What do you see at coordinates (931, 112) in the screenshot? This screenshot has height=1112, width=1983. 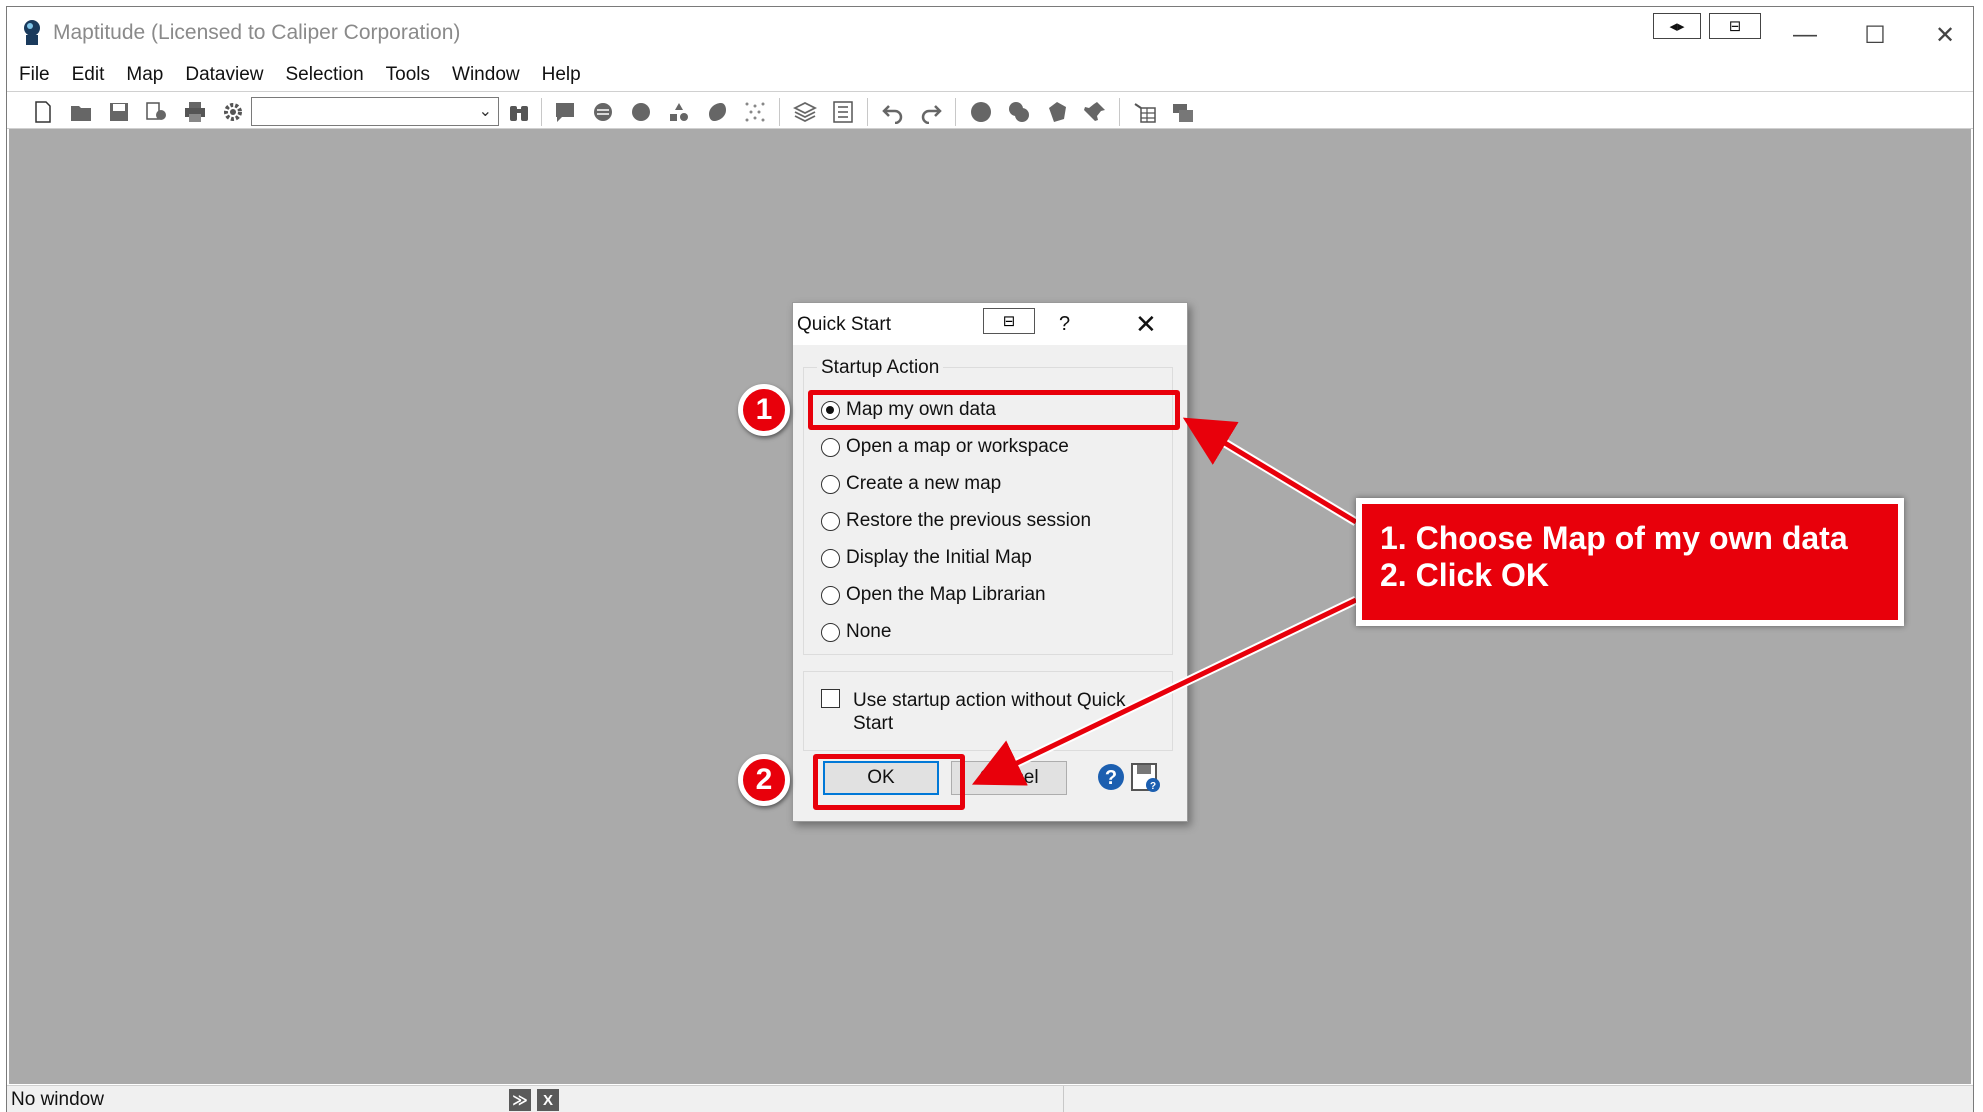 I see `redo-icon` at bounding box center [931, 112].